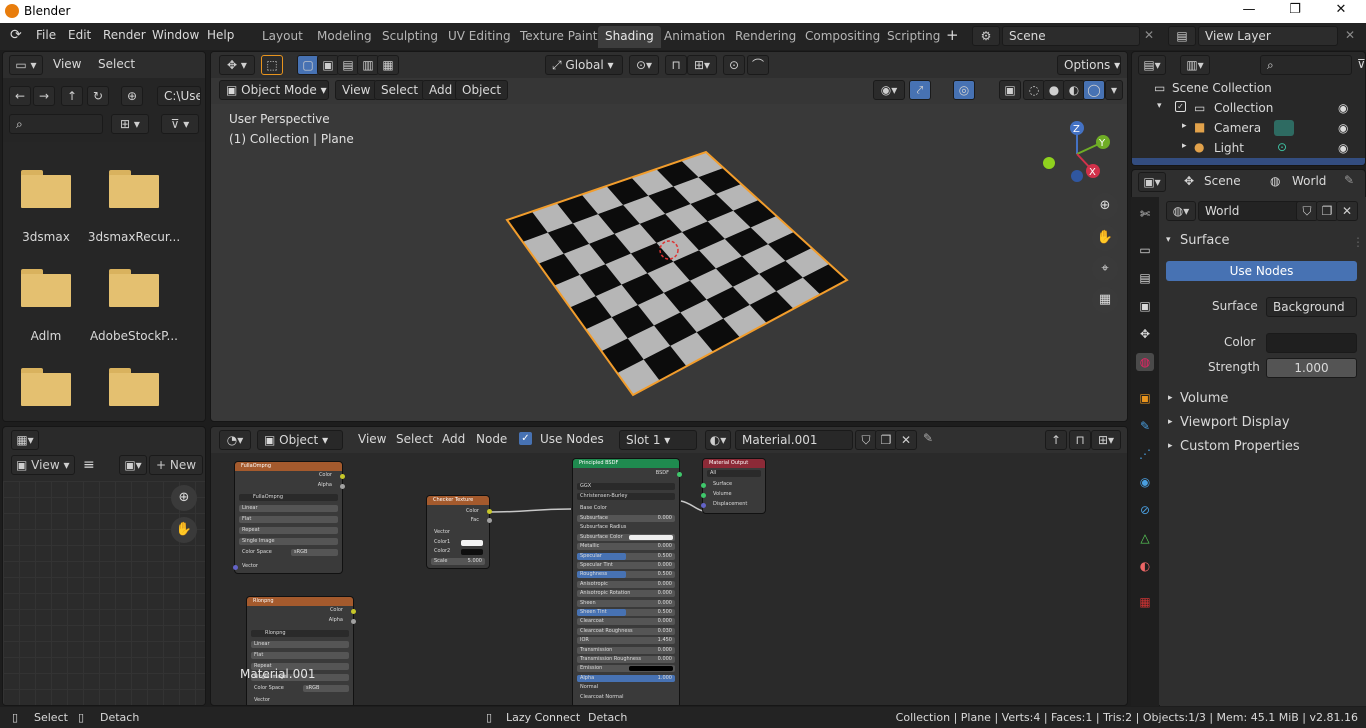  What do you see at coordinates (1034, 90) in the screenshot?
I see `wireframe-shading-icon: ◌` at bounding box center [1034, 90].